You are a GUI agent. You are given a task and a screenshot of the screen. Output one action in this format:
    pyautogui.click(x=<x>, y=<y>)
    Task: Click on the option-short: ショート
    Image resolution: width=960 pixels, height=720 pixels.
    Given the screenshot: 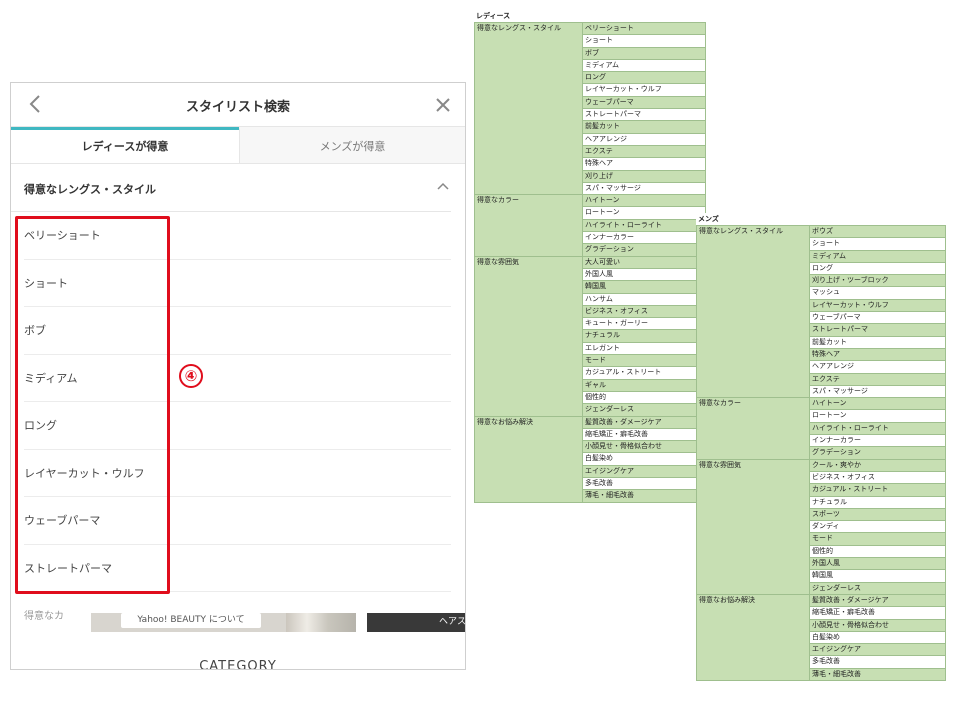 What is the action you would take?
    pyautogui.click(x=237, y=283)
    